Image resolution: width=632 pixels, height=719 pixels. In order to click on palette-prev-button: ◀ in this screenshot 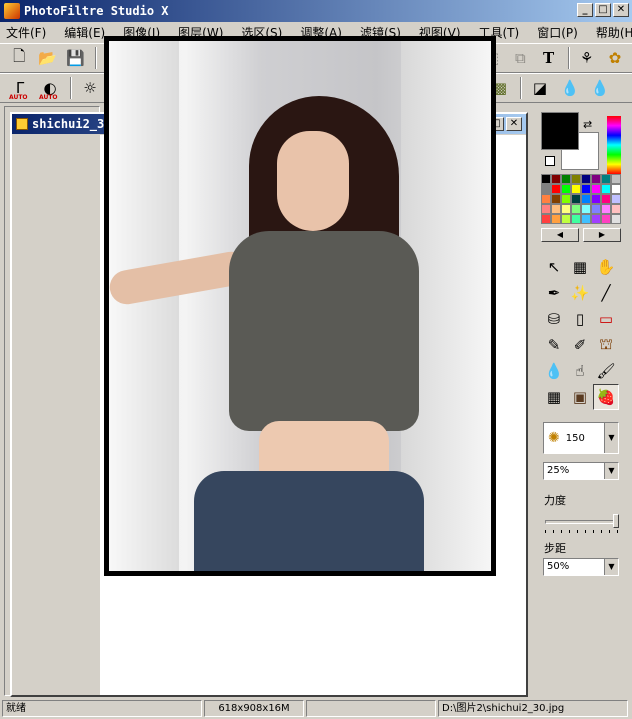, I will do `click(560, 235)`.